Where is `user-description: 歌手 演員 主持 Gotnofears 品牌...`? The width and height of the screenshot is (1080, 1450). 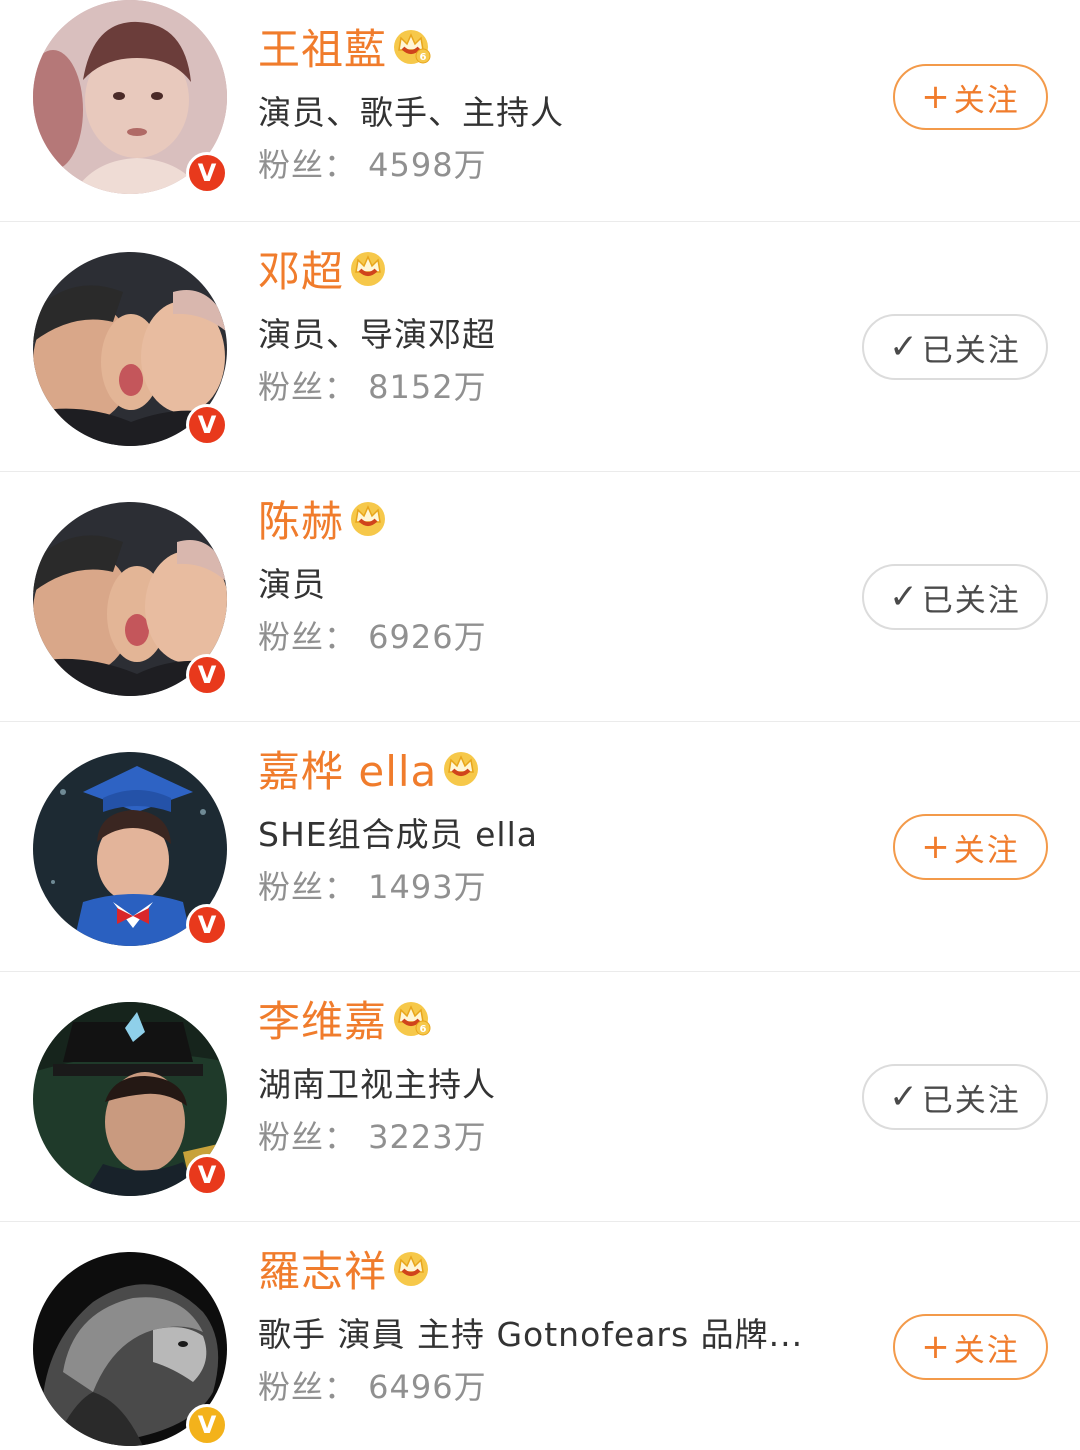 user-description: 歌手 演員 主持 Gotnofears 品牌... is located at coordinates (531, 1334).